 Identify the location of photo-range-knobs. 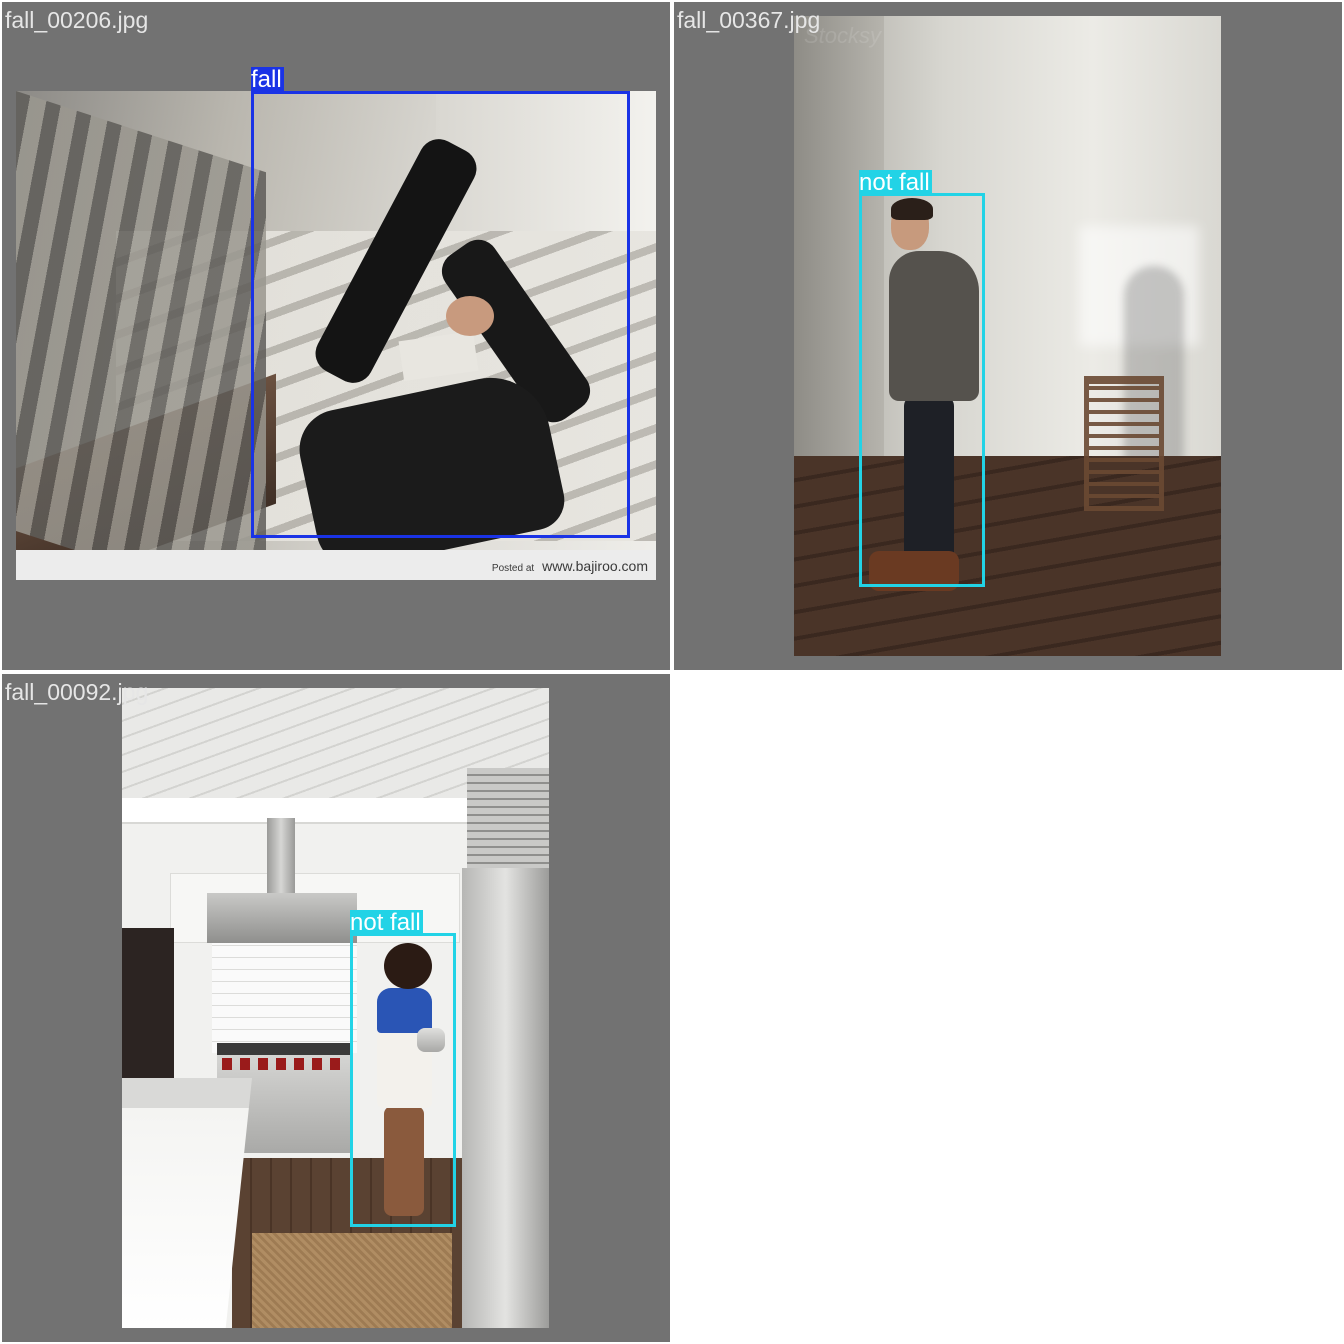
(284, 1064).